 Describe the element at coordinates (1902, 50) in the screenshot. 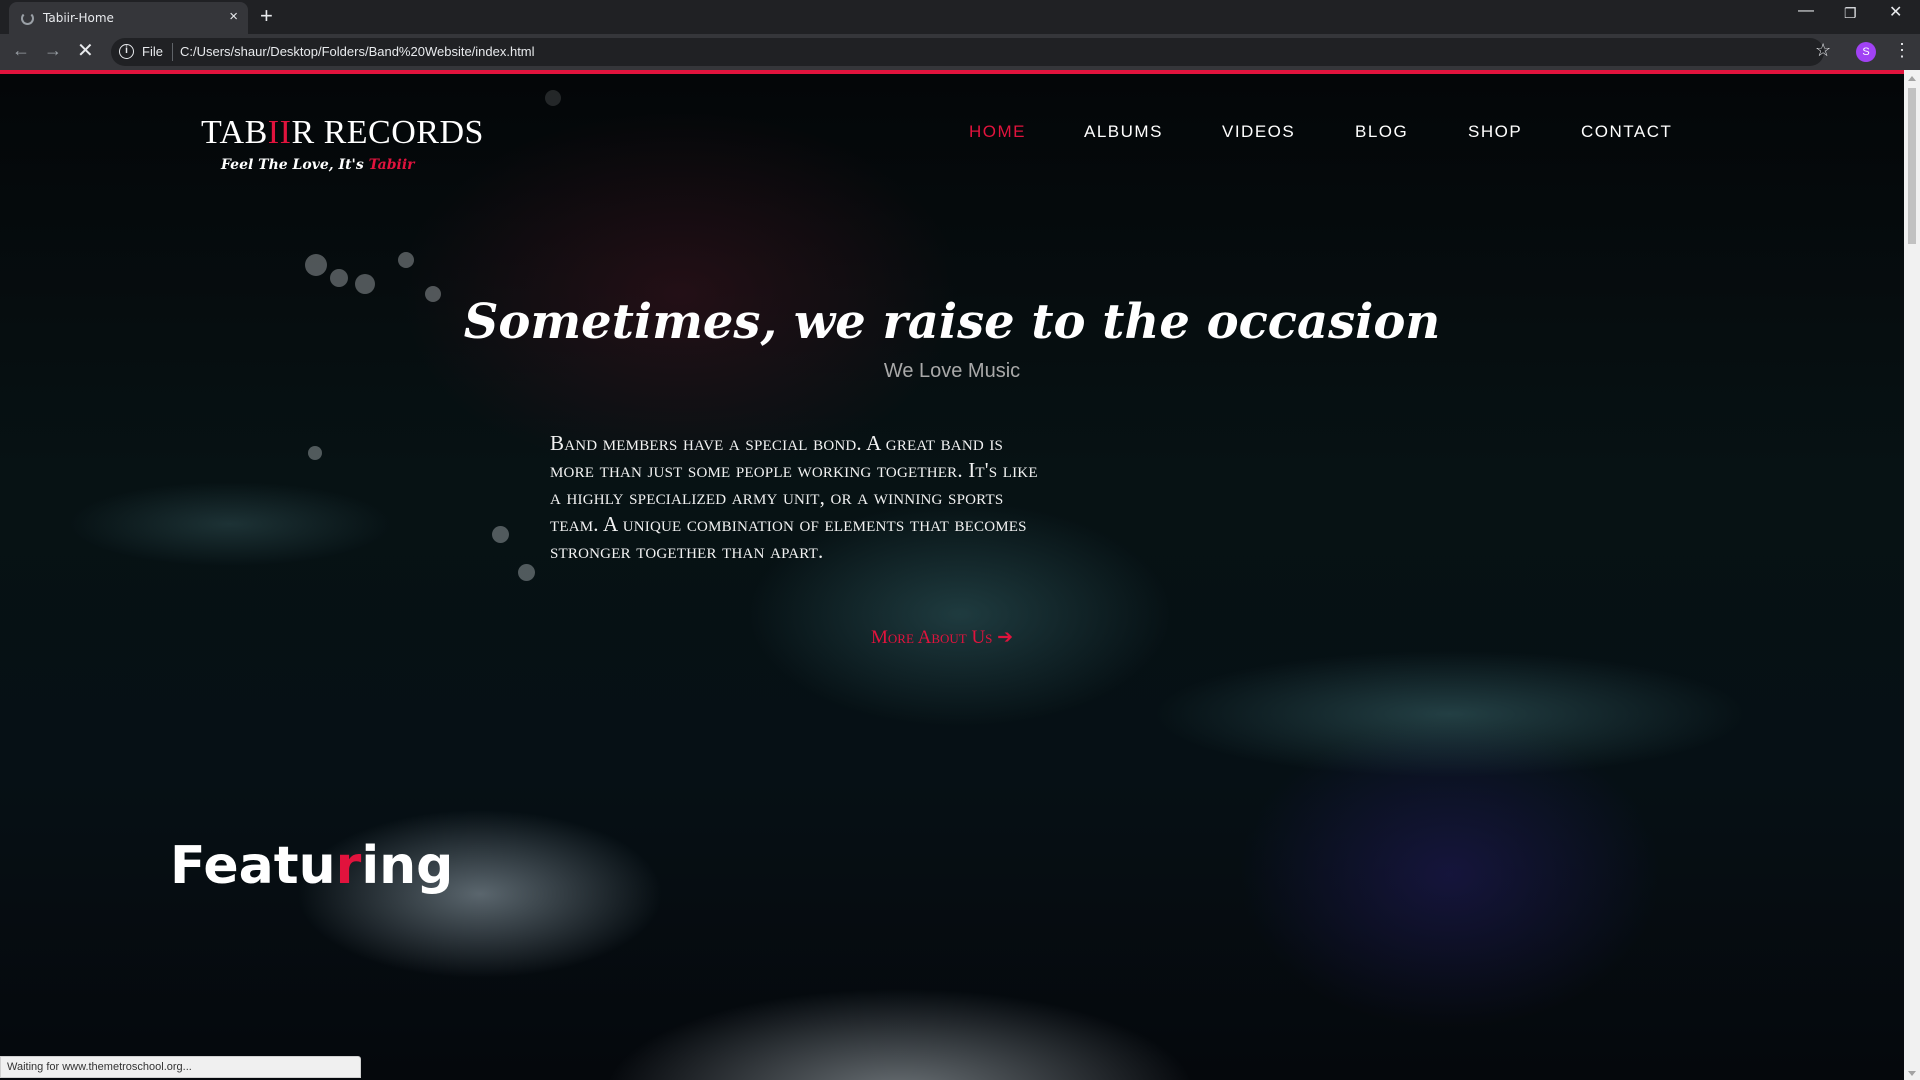

I see `browser-menu-icon: ⋮` at that location.